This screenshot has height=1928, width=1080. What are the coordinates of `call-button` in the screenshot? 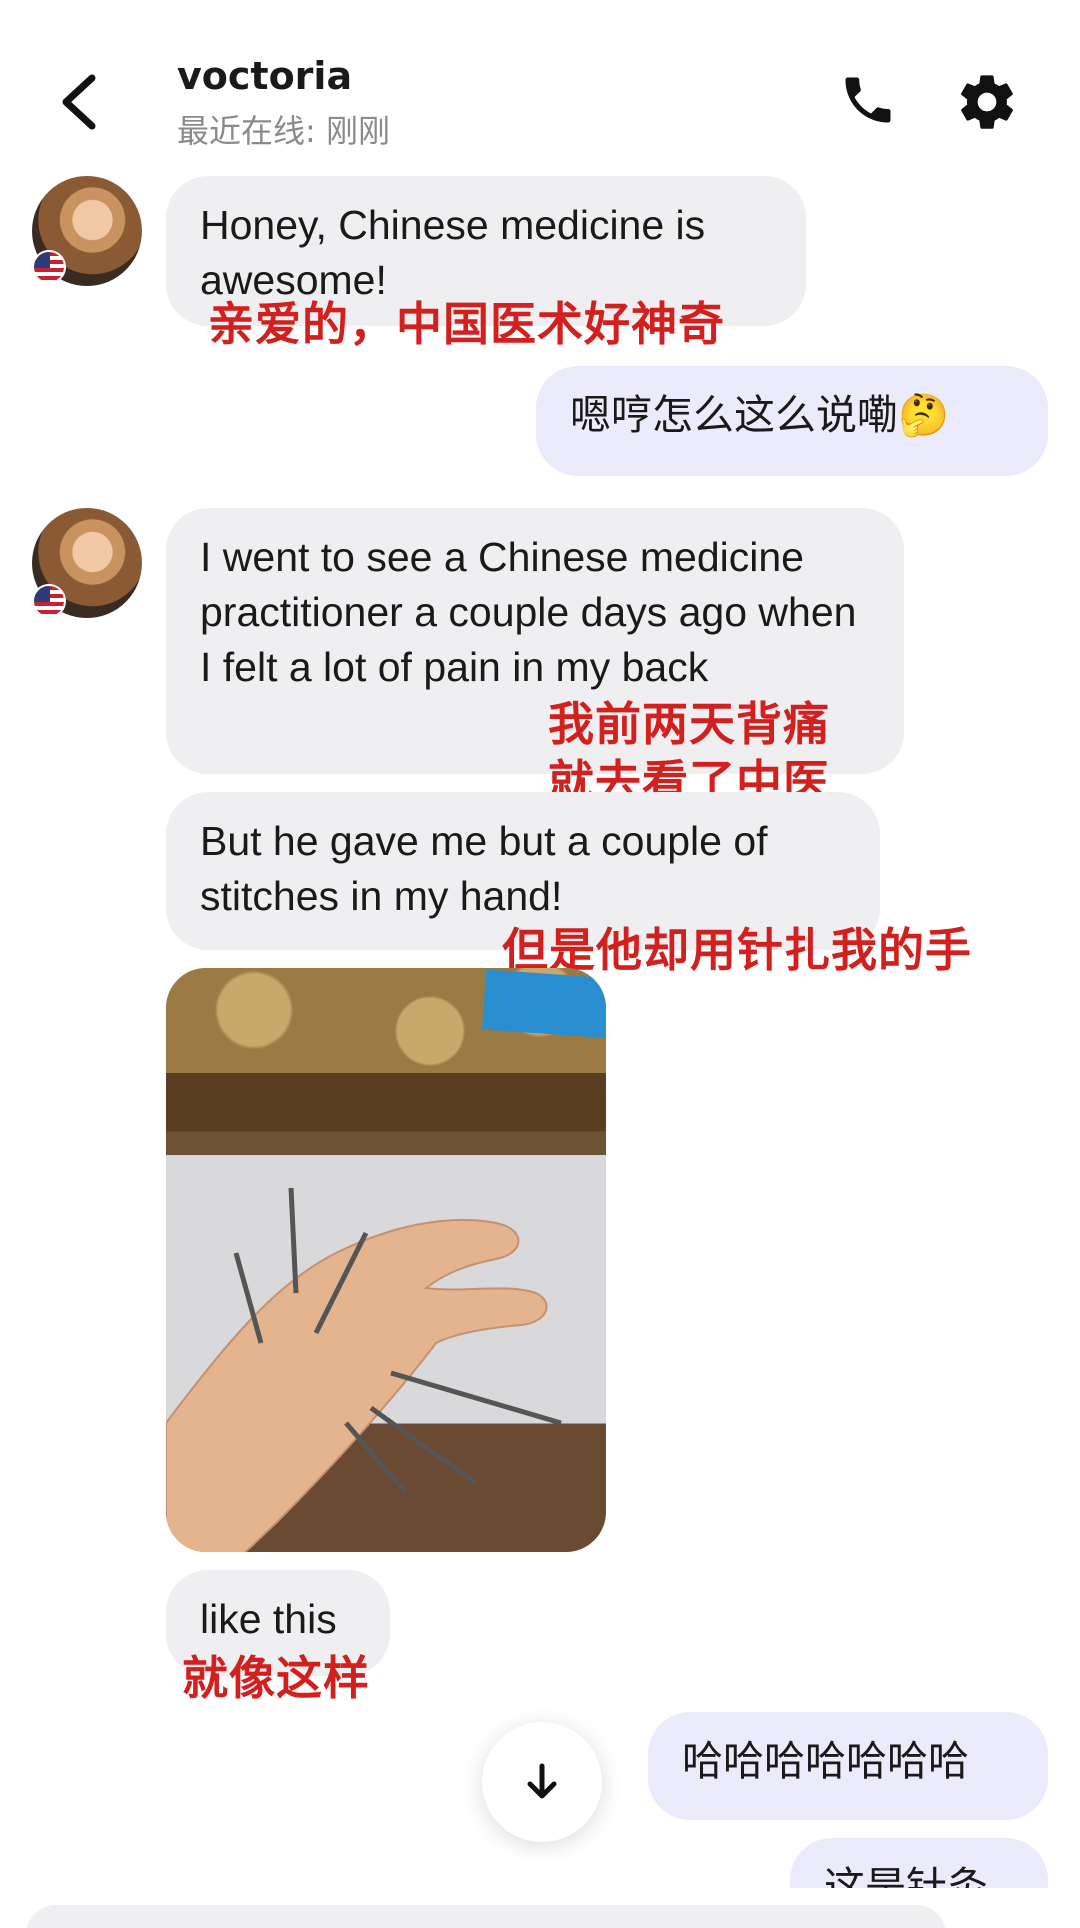 It's located at (868, 100).